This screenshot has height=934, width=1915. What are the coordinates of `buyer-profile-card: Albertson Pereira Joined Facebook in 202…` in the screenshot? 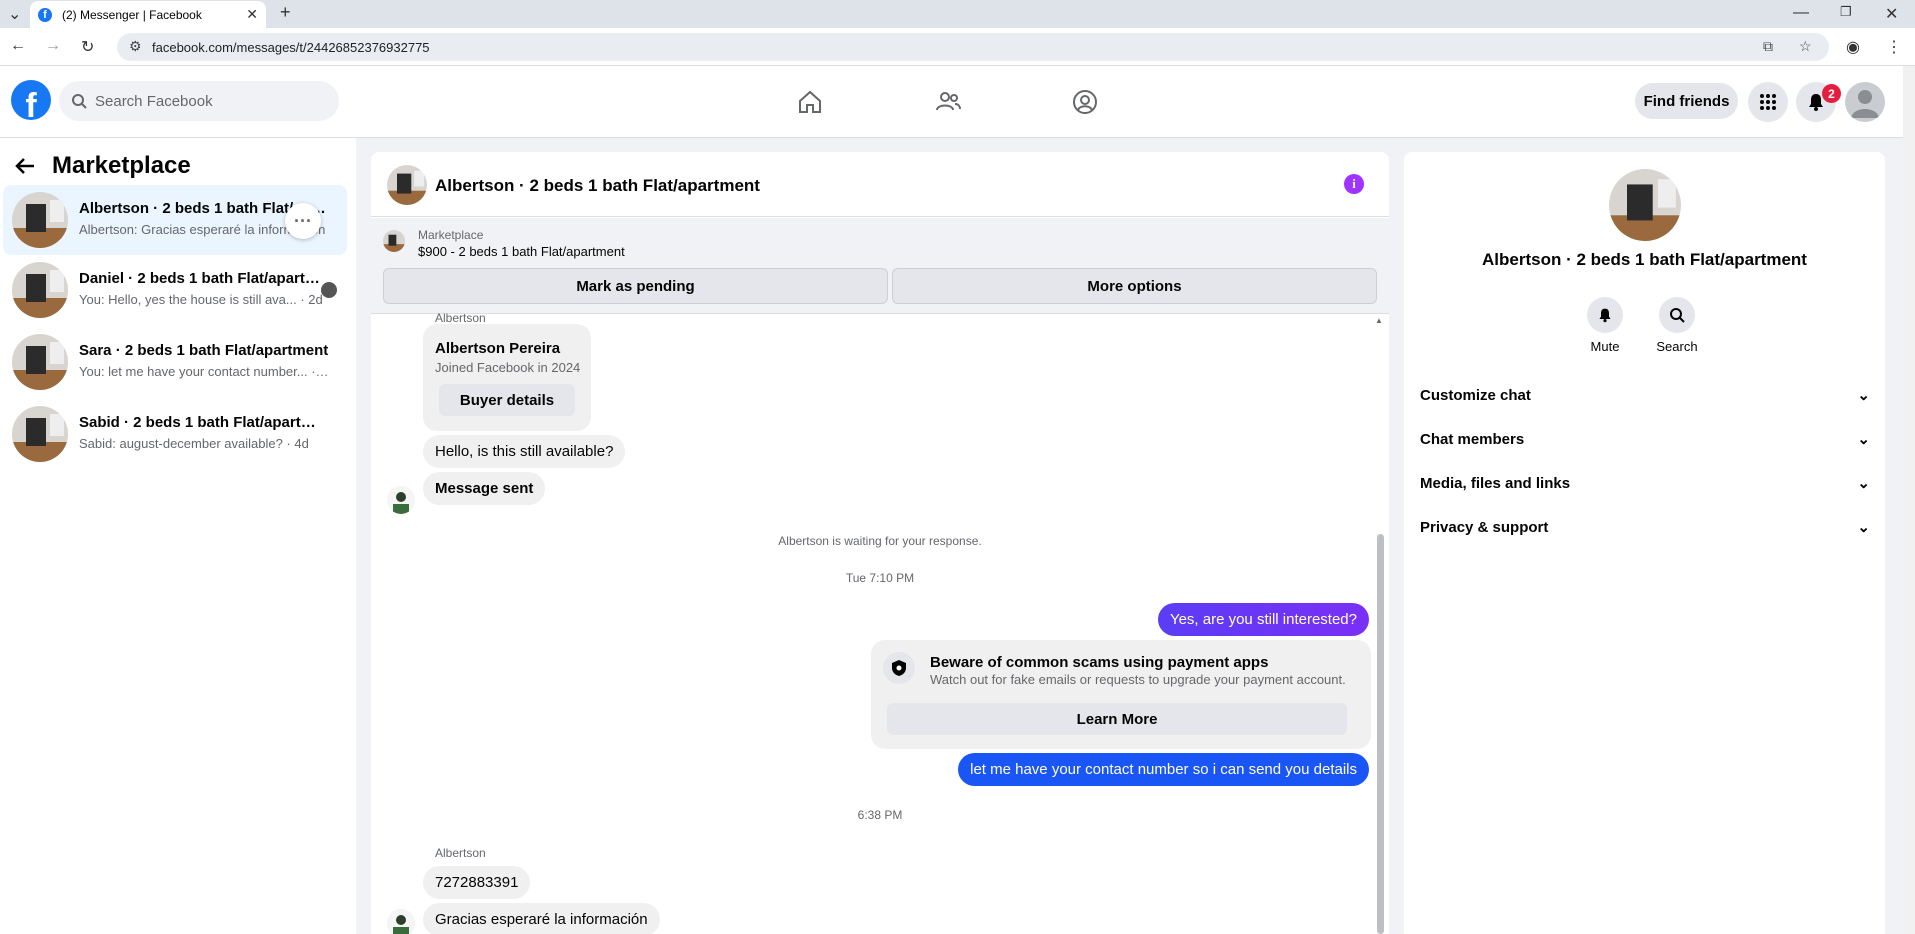 It's located at (507, 377).